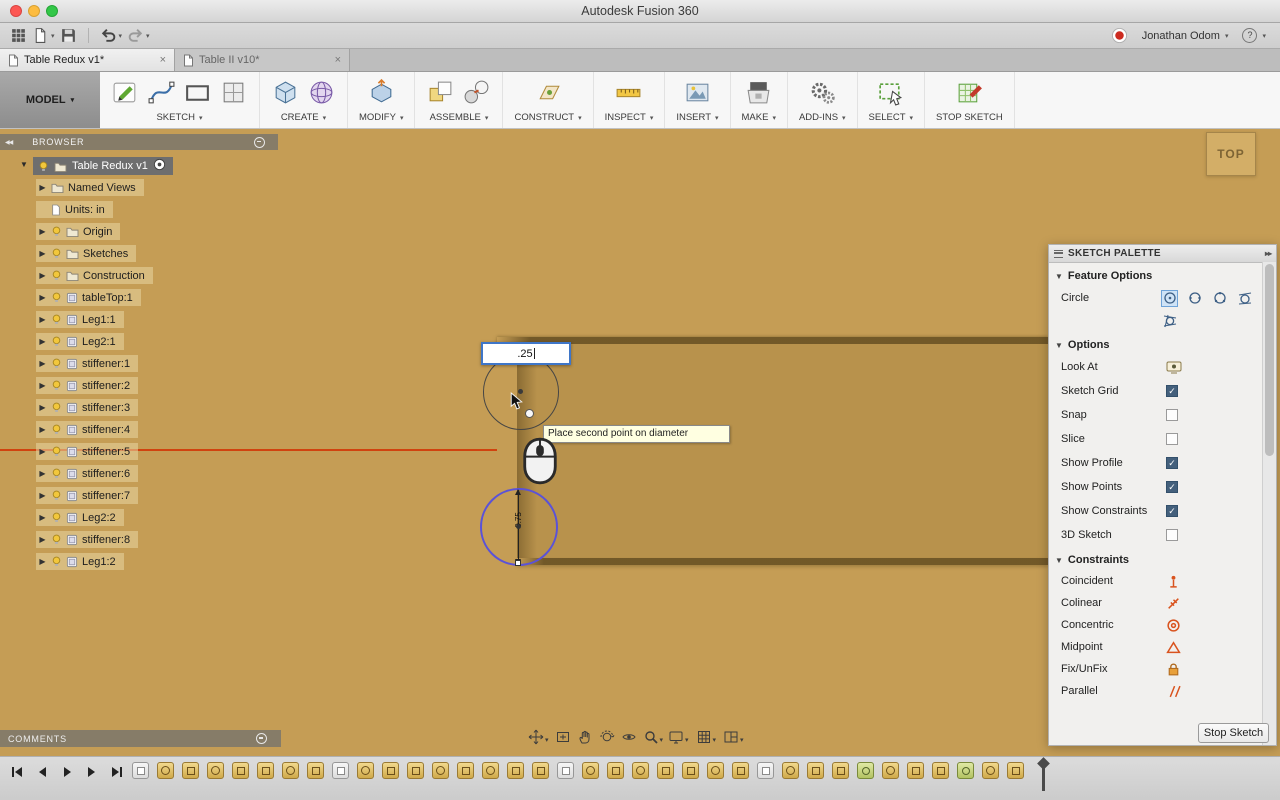 The height and width of the screenshot is (800, 1280). What do you see at coordinates (1185, 36) in the screenshot?
I see `user-menu: Jonathan Odom ▾` at bounding box center [1185, 36].